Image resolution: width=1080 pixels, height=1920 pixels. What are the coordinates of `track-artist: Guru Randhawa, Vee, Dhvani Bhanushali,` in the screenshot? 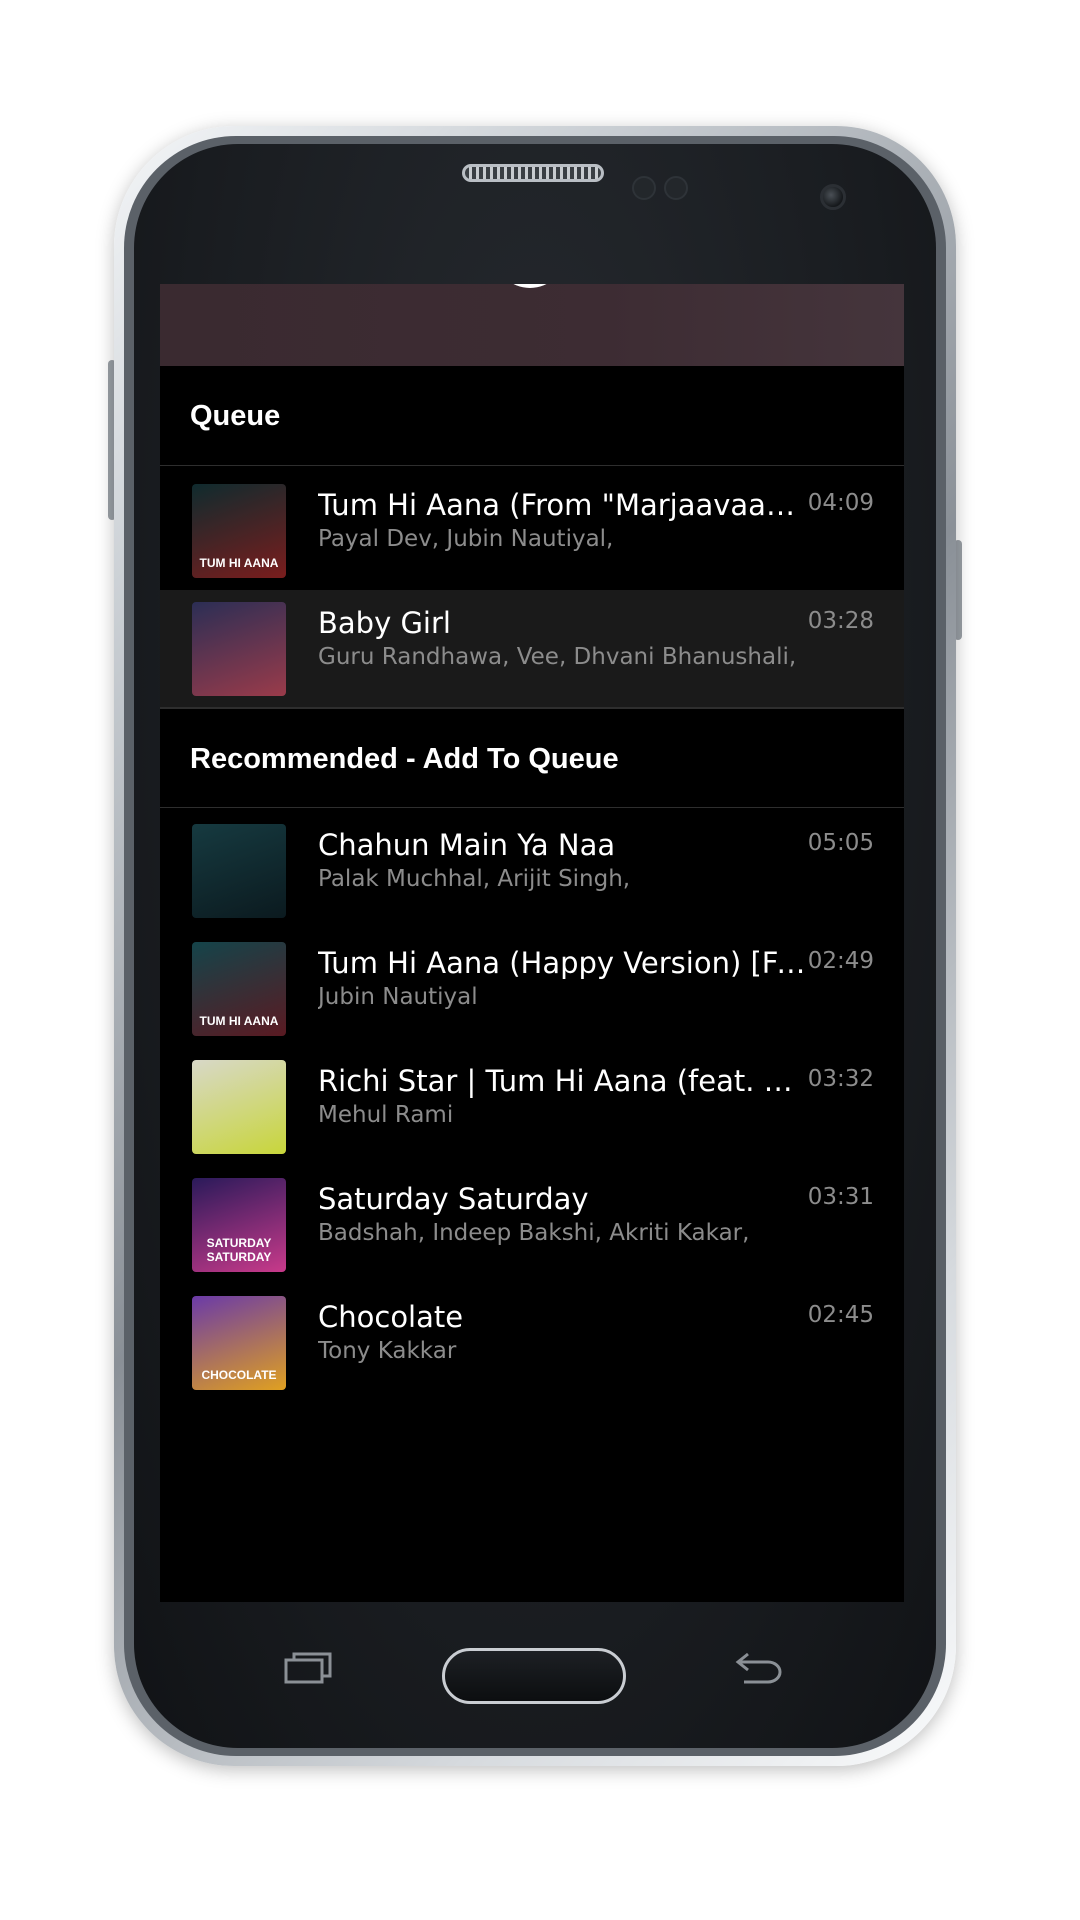 It's located at (557, 657).